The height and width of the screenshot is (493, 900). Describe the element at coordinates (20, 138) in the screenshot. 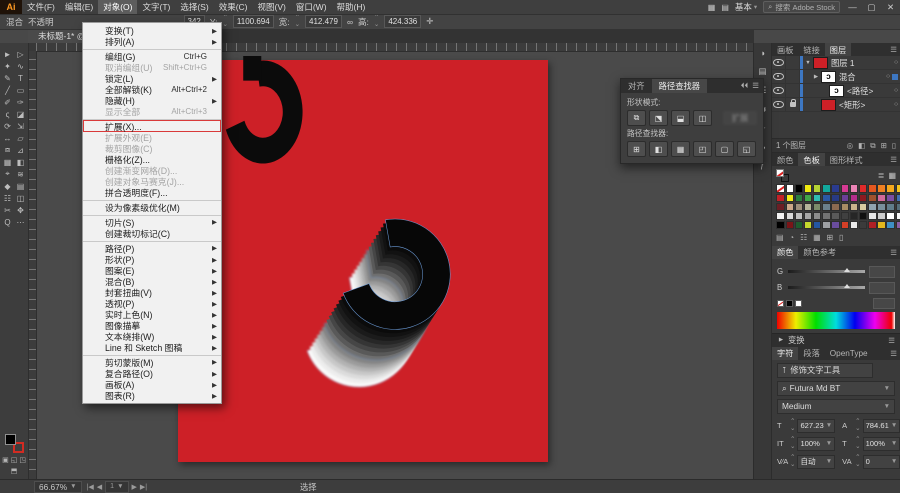

I see `tool-button: ▱` at that location.